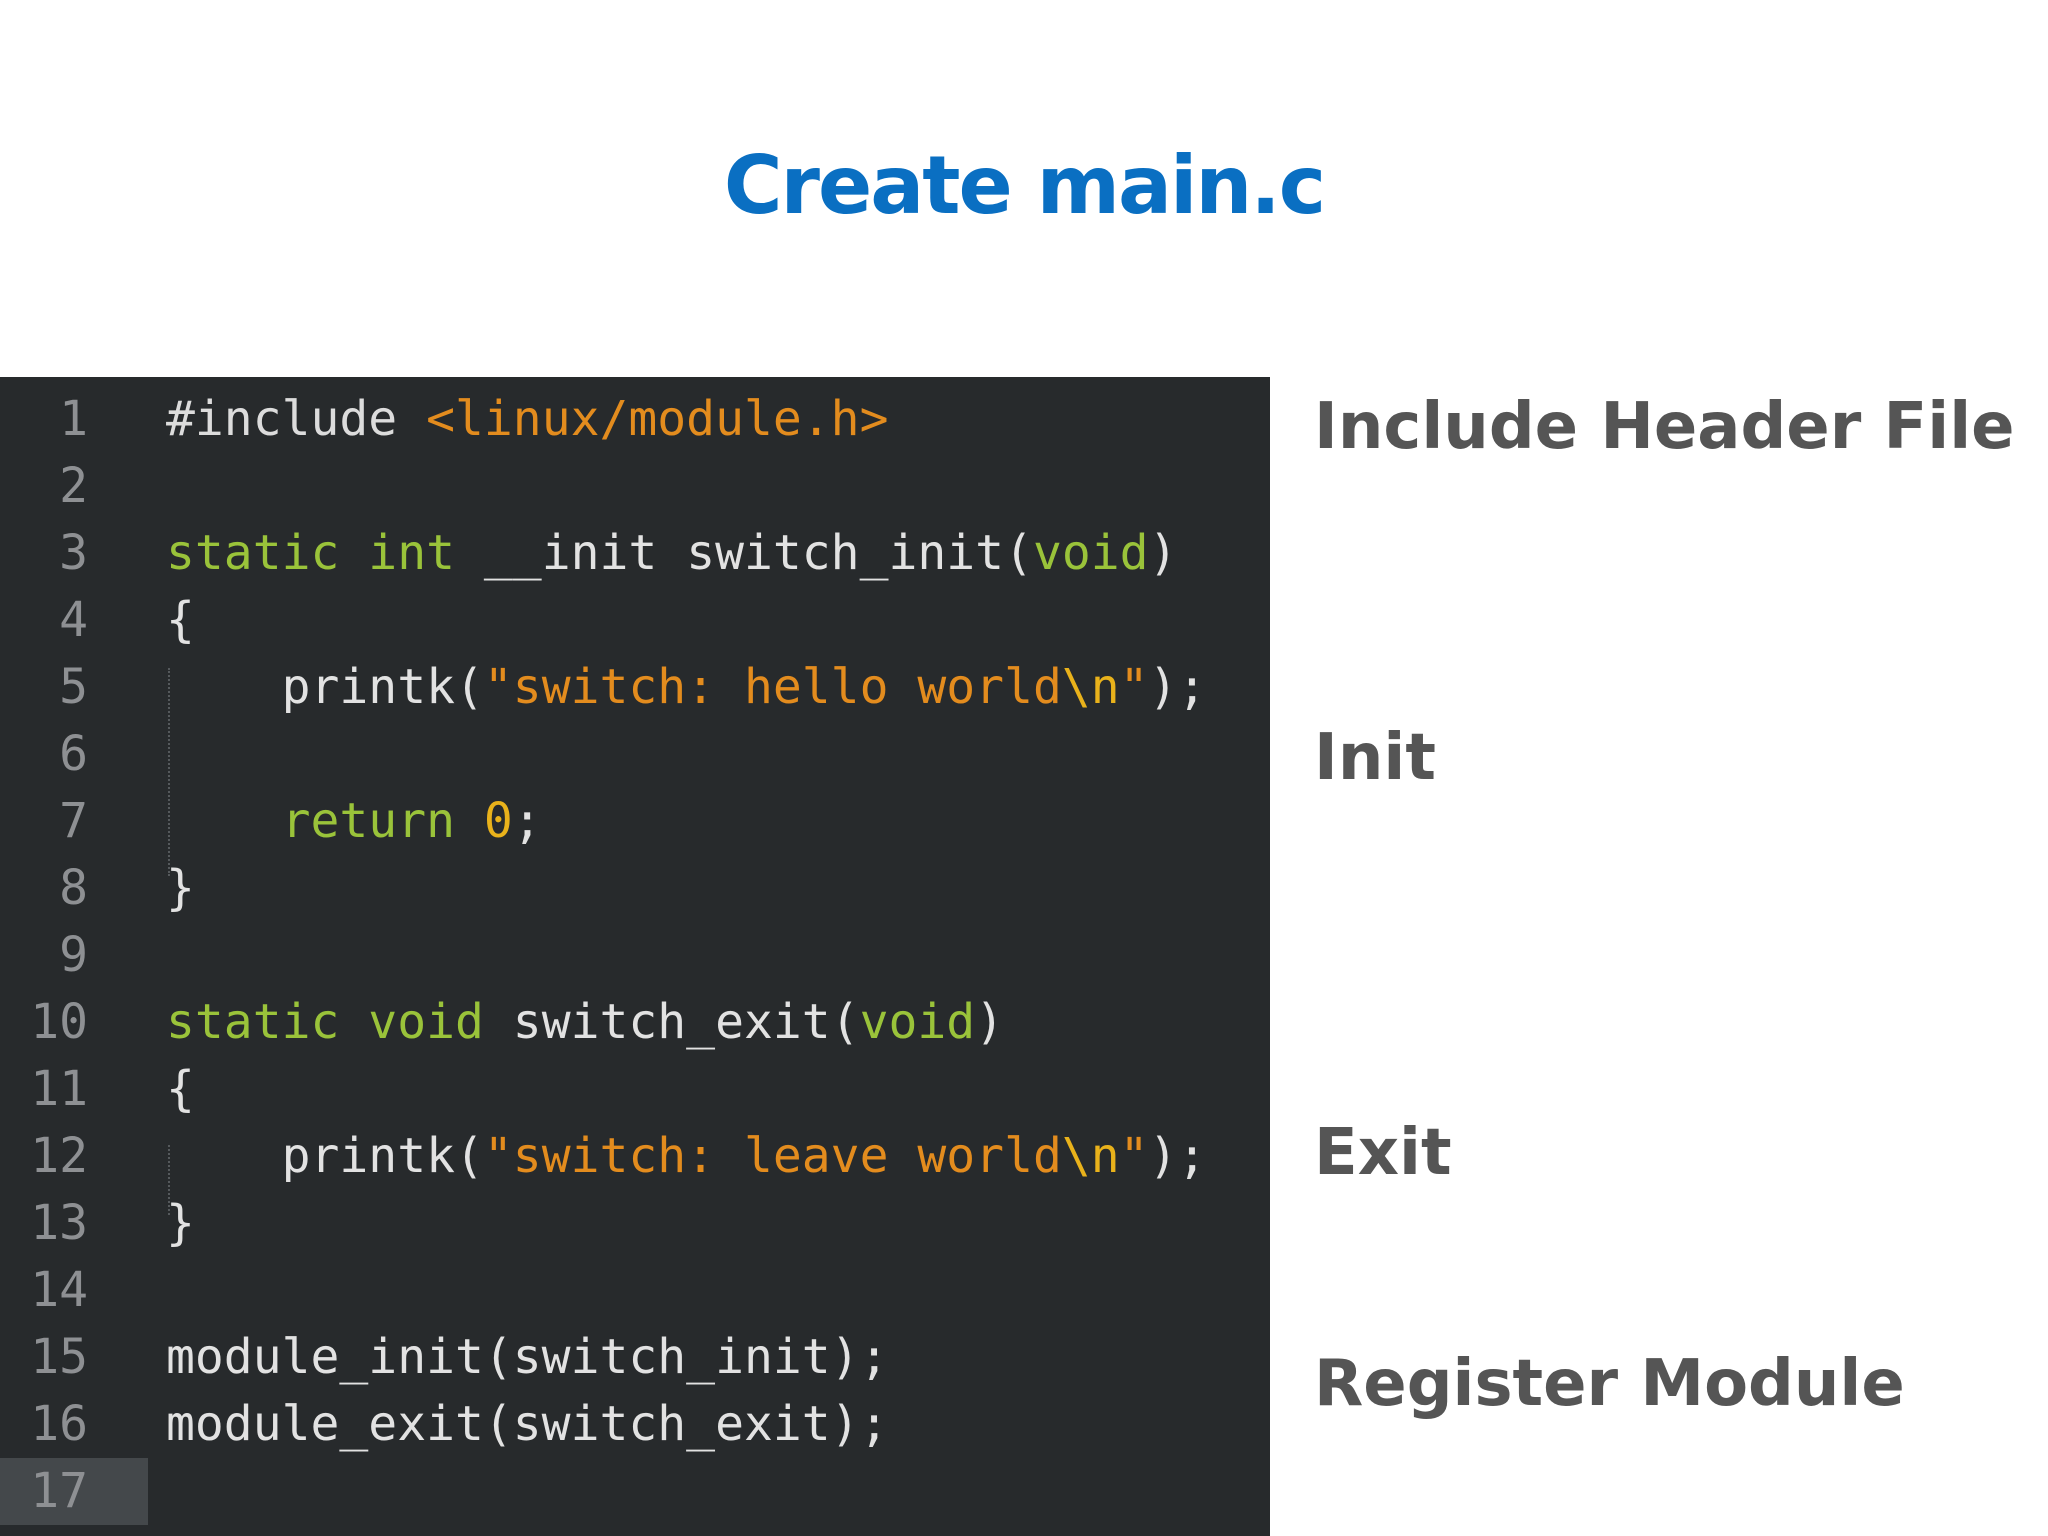 The width and height of the screenshot is (2048, 1536). I want to click on code-token-id: module_exit(switch_exit);, so click(527, 1424).